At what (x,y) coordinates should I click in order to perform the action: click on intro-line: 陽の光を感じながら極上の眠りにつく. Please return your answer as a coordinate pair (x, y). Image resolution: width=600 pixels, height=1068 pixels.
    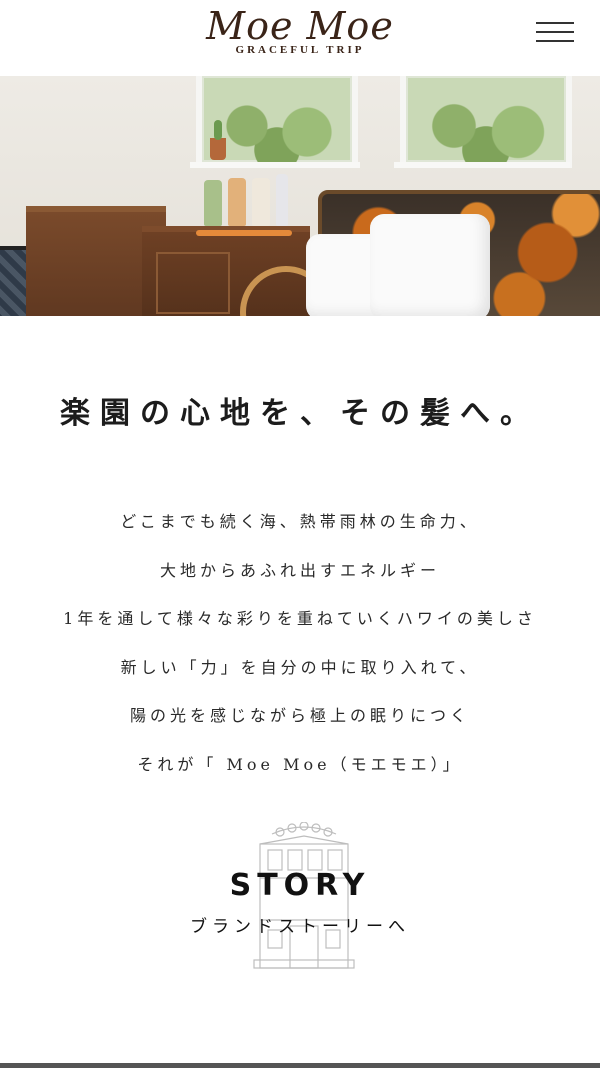
    Looking at the image, I should click on (299, 715).